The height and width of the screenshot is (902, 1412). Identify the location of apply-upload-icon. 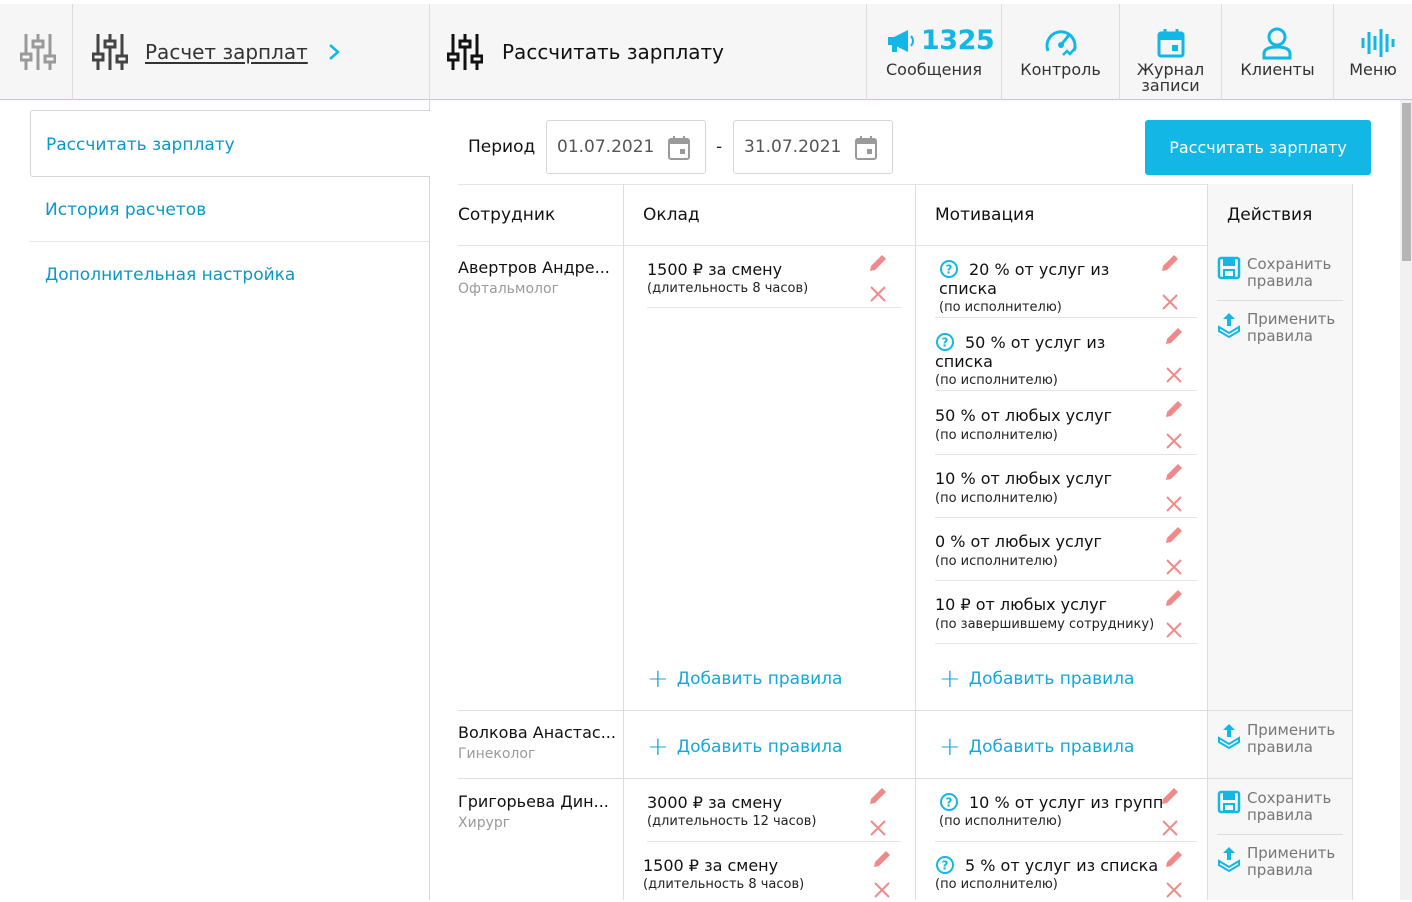
(1229, 739).